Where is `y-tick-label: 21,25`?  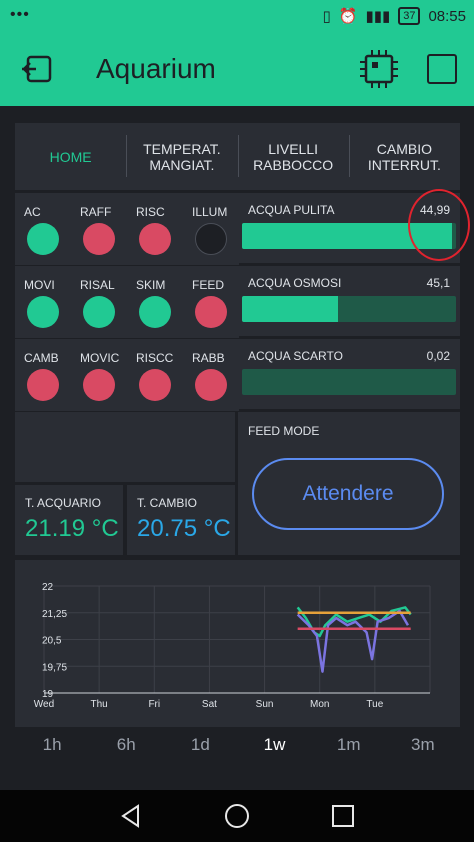
y-tick-label: 21,25 is located at coordinates (54, 614).